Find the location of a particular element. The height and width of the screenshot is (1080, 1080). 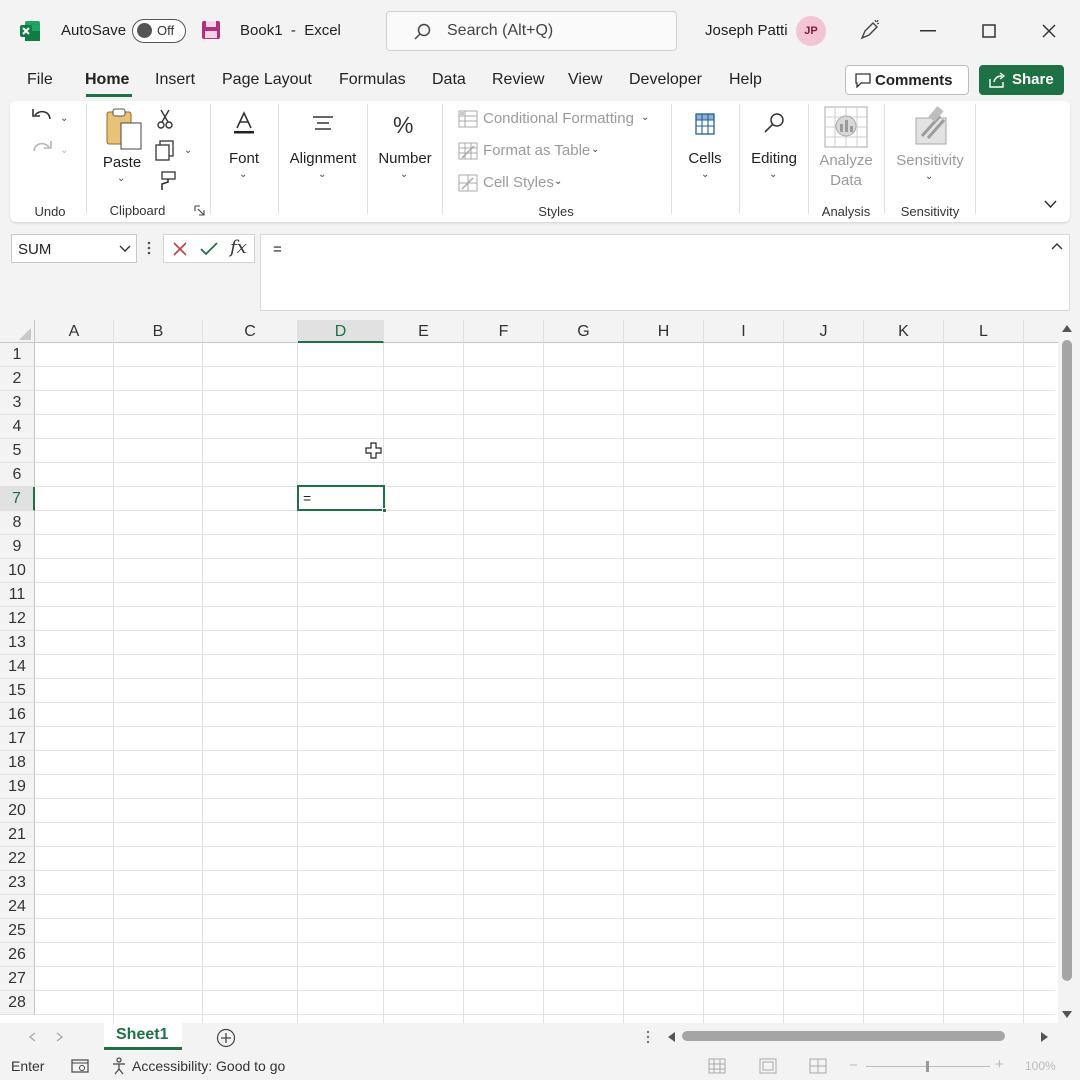

cells-icon is located at coordinates (705, 124).